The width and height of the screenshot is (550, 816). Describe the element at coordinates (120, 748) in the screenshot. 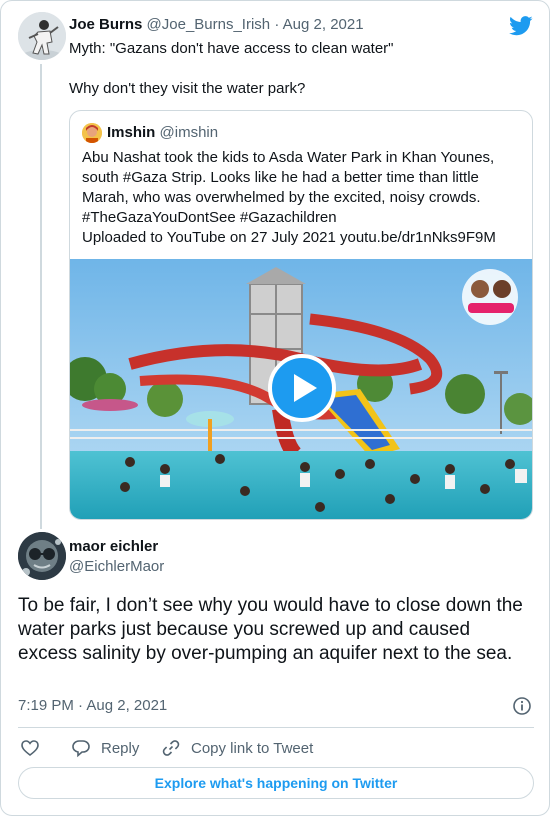

I see `reply-label: Reply` at that location.